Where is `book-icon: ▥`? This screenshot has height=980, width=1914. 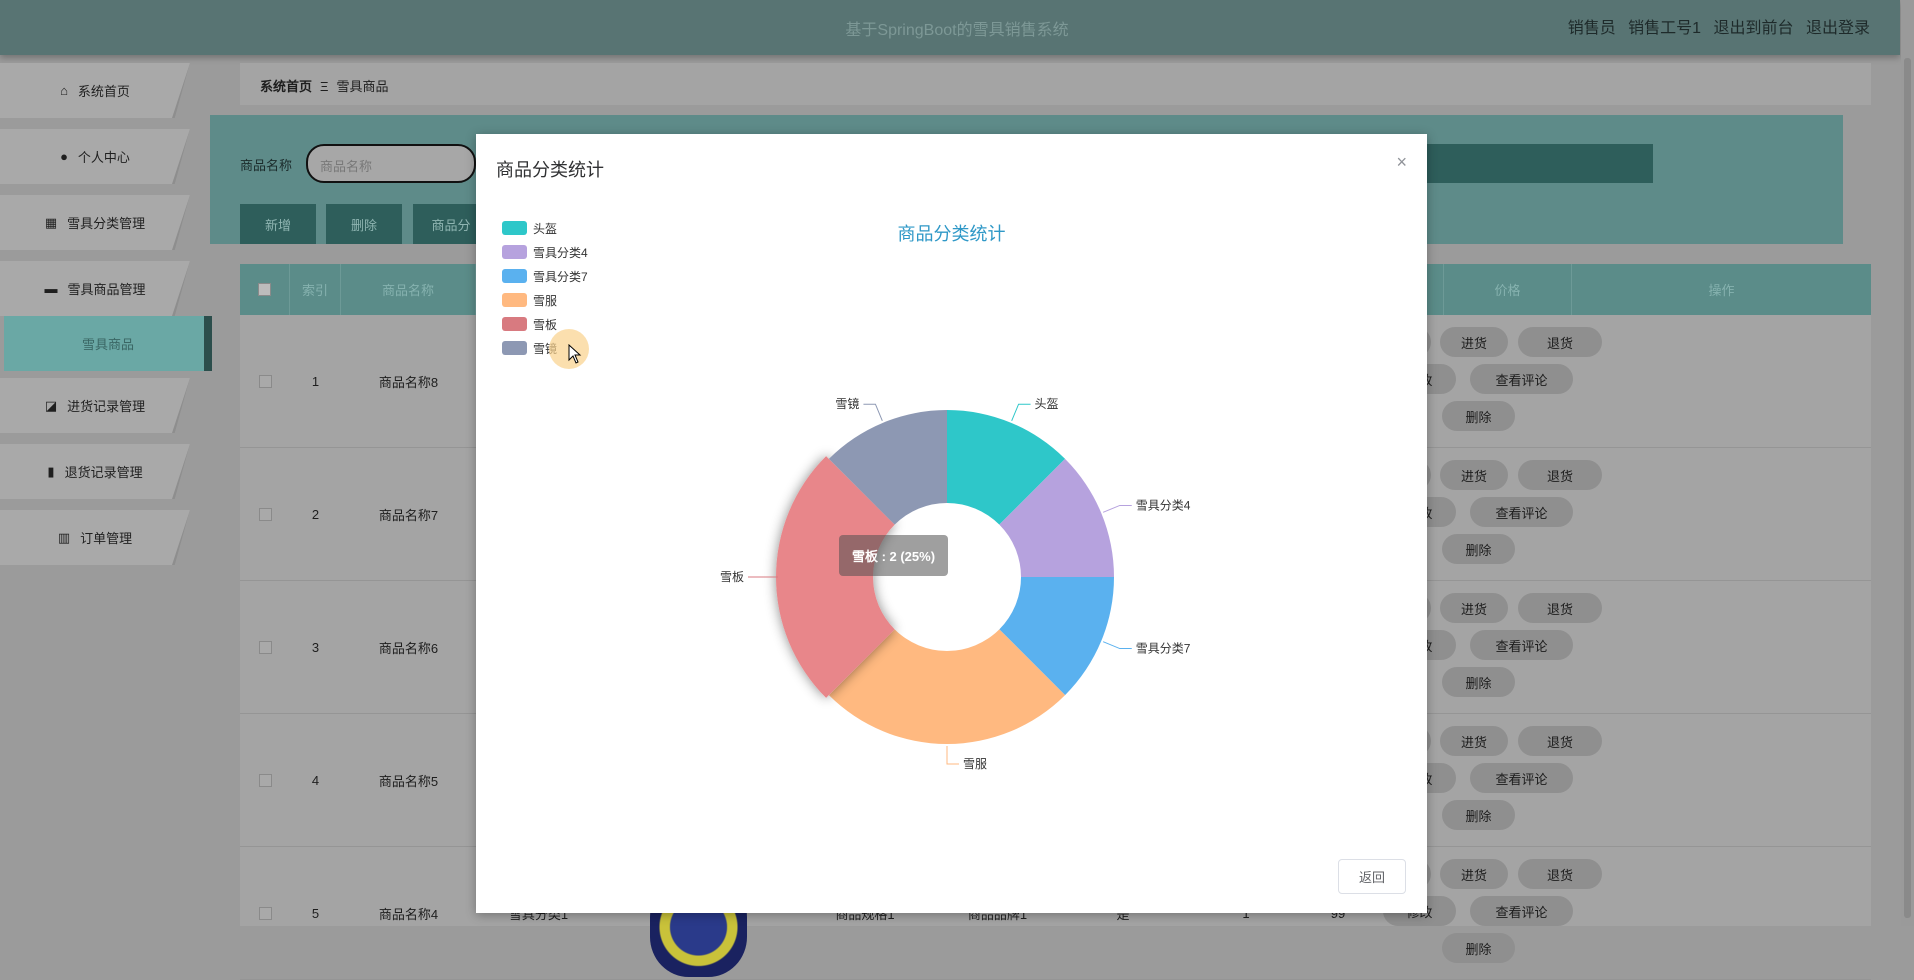
book-icon: ▥ is located at coordinates (64, 537).